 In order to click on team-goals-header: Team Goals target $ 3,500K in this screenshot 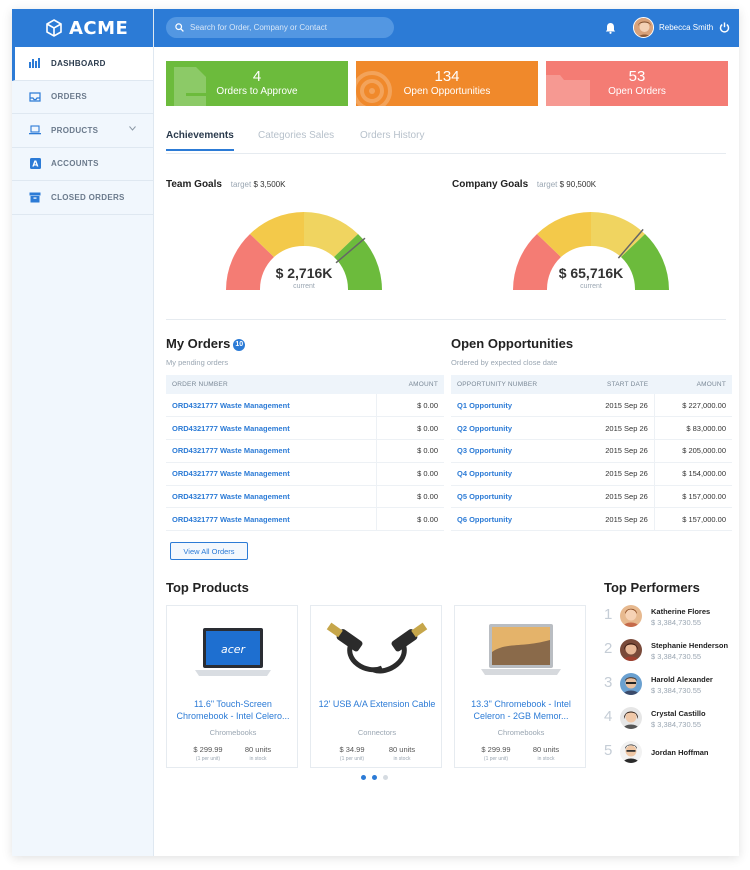, I will do `click(225, 184)`.